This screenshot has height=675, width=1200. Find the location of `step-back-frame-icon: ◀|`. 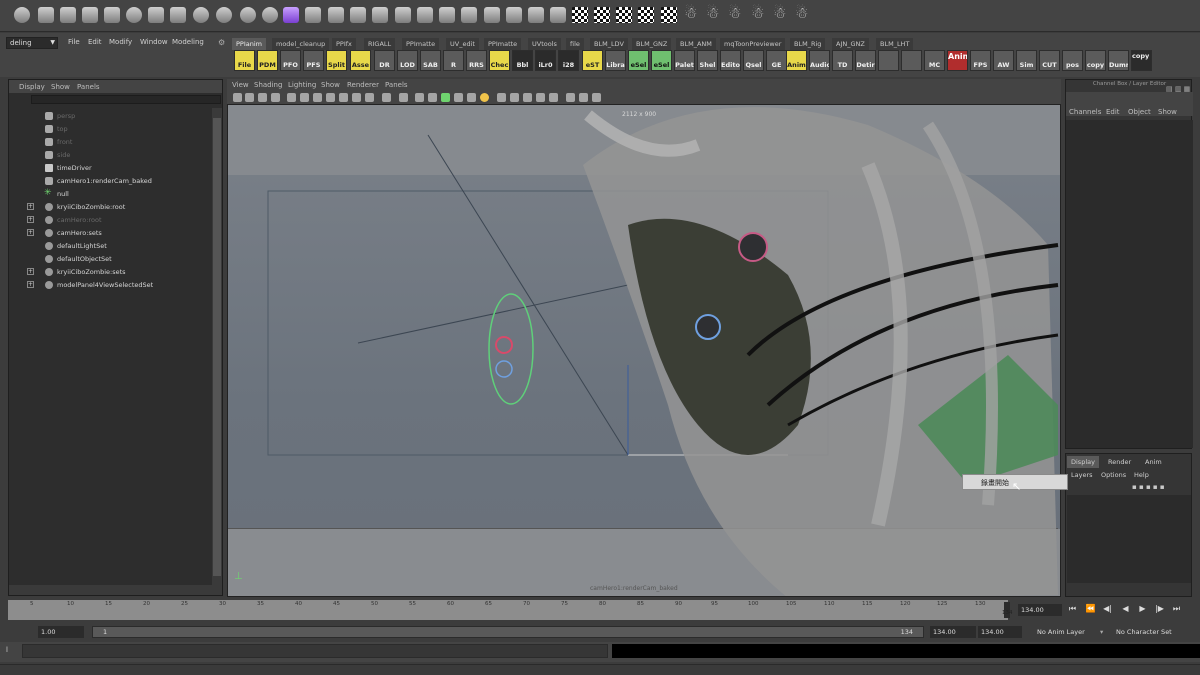

step-back-frame-icon: ◀| is located at coordinates (1107, 610).